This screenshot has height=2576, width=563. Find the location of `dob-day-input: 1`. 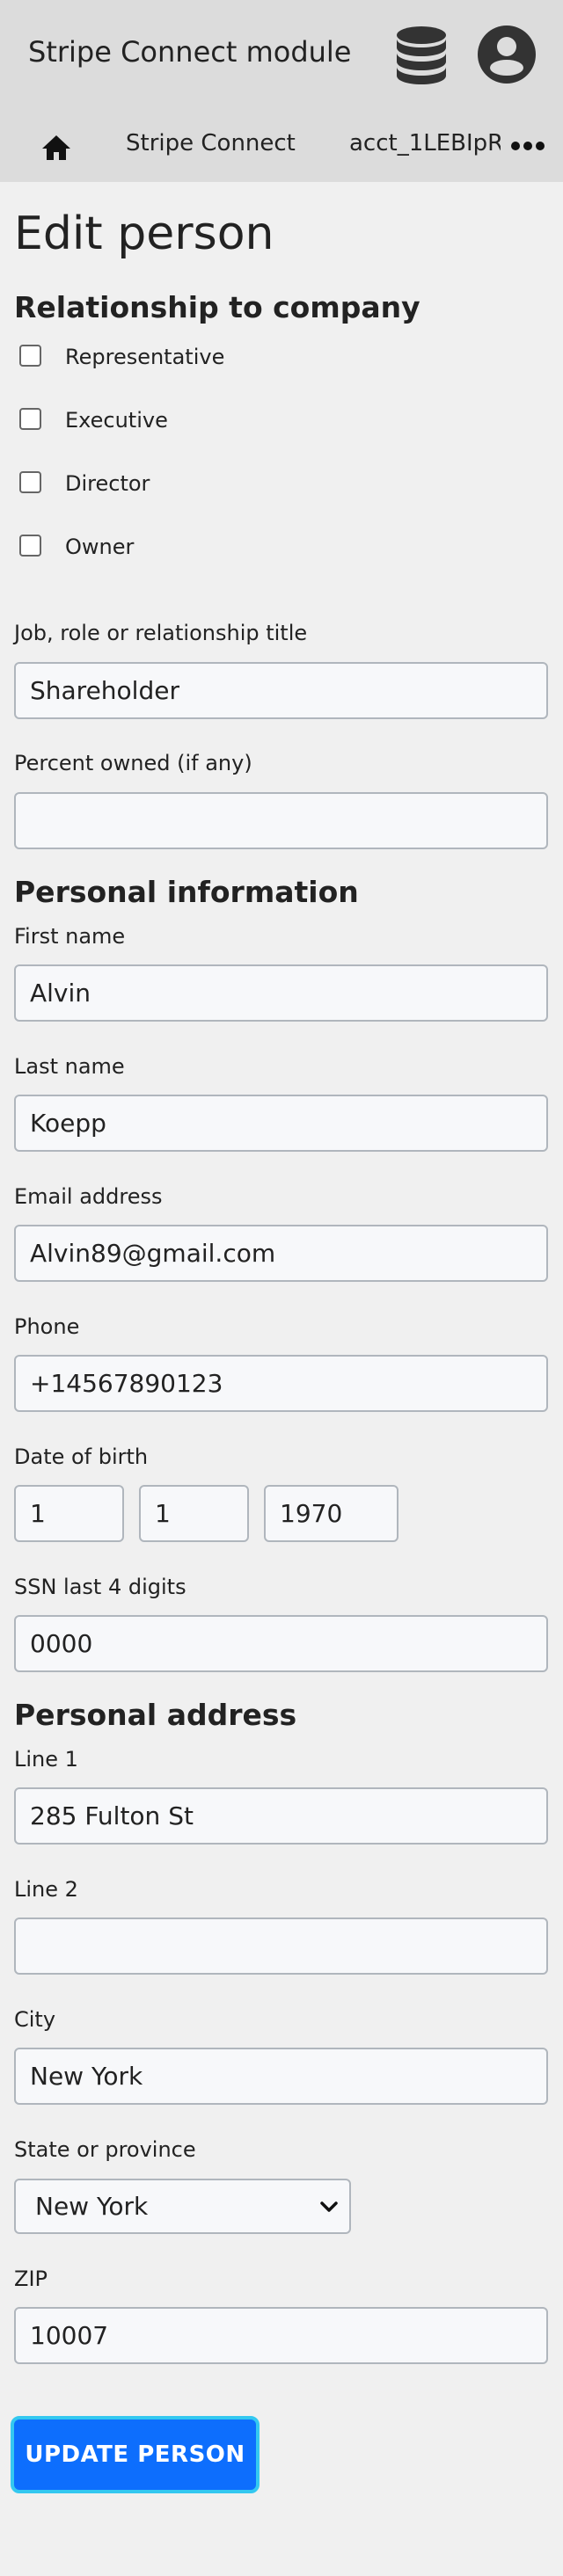

dob-day-input: 1 is located at coordinates (69, 1513).